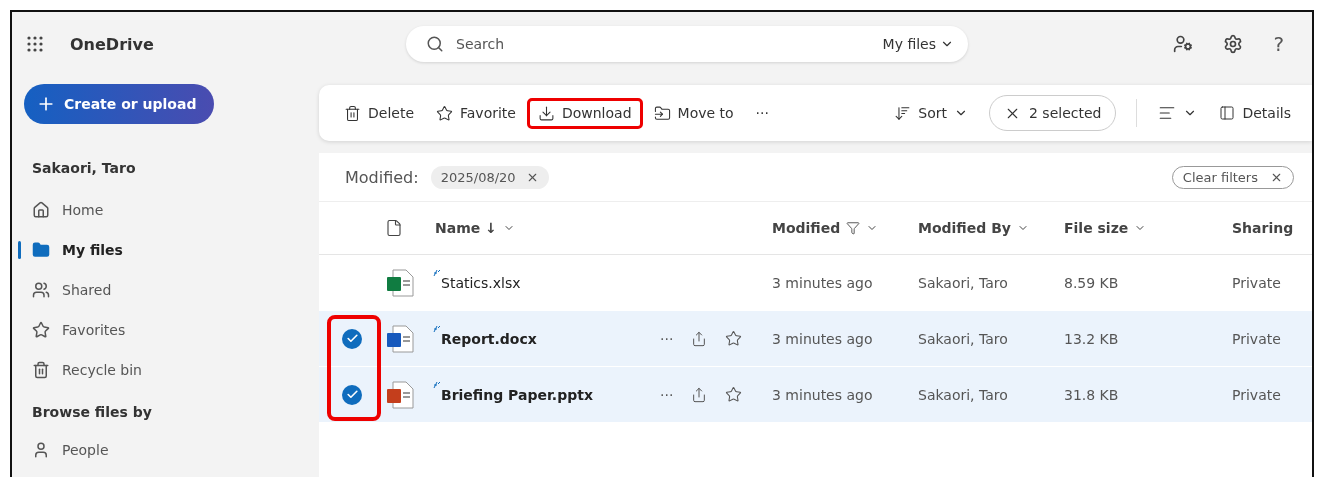 This screenshot has height=477, width=1318. What do you see at coordinates (1053, 113) in the screenshot?
I see `clear-selection-button: 2 selected` at bounding box center [1053, 113].